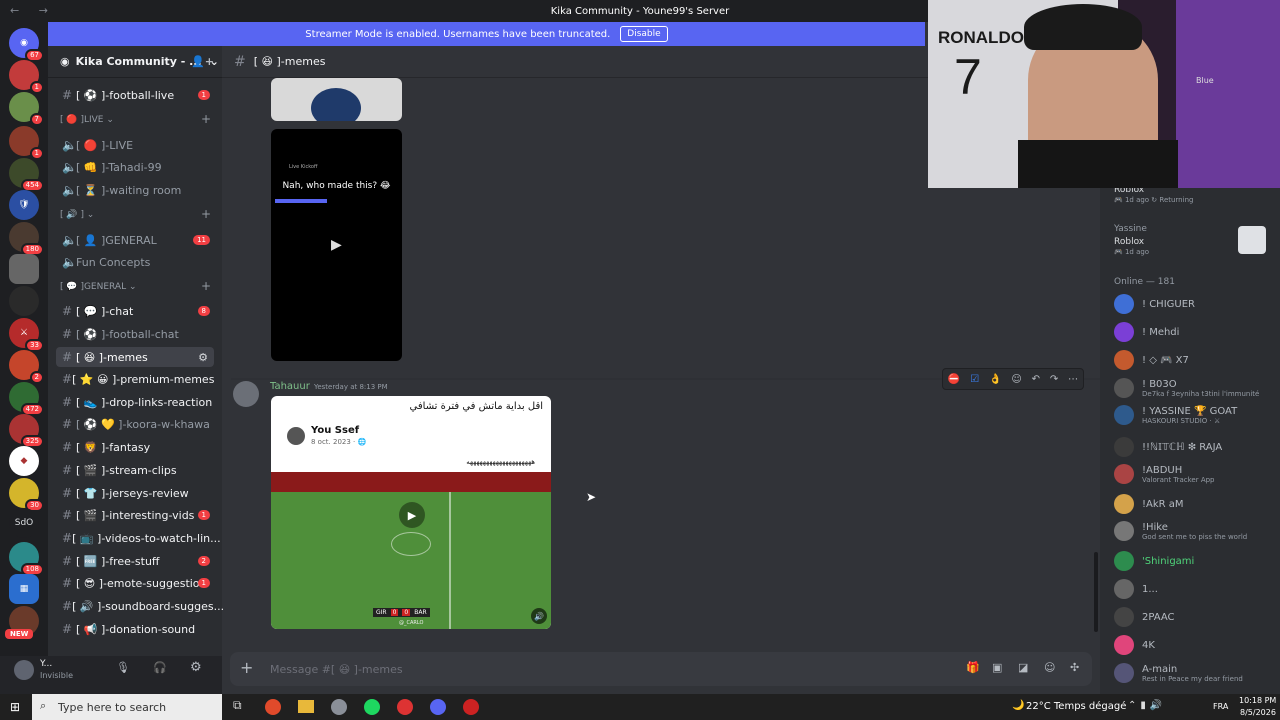 The image size is (1280, 720). I want to click on channel-item: #[ ⚽ ]-football-chat, so click(135, 334).